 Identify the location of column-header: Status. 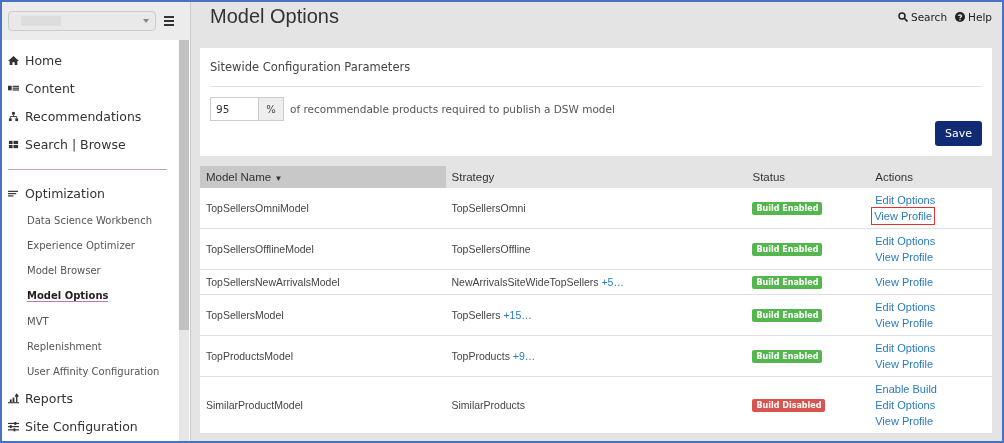
(808, 177).